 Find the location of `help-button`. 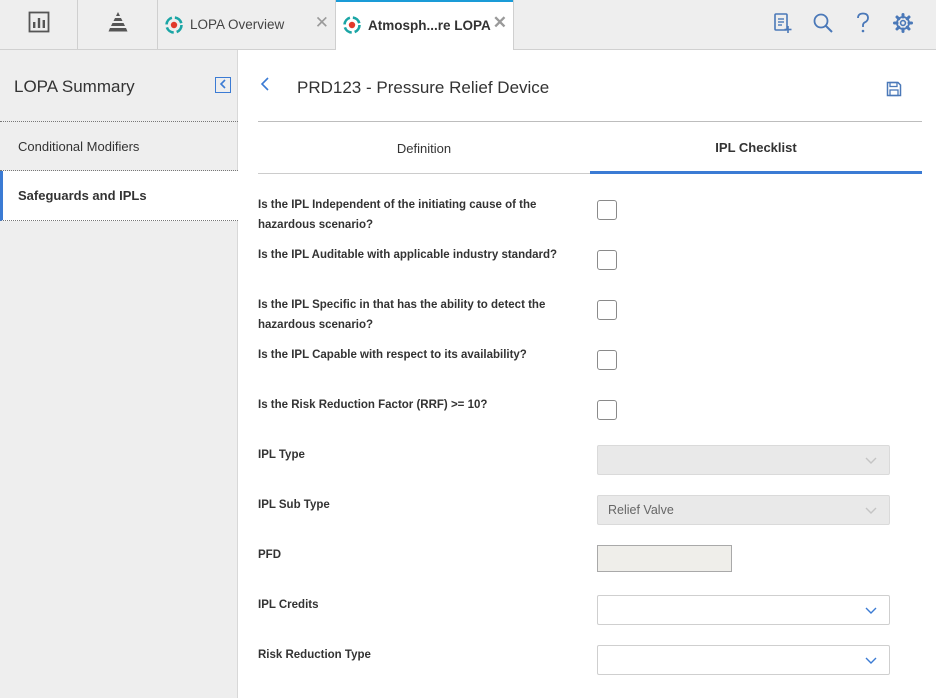

help-button is located at coordinates (863, 25).